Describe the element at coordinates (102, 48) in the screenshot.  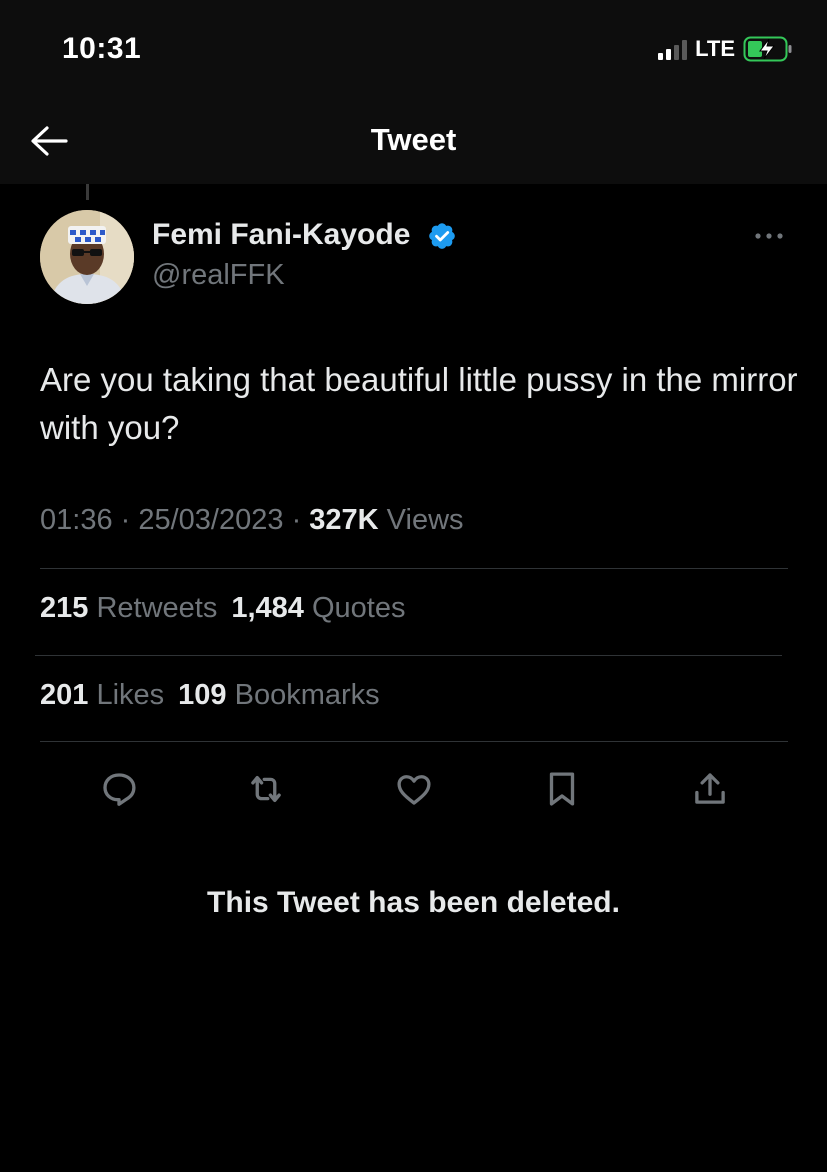
I see `status-time: 10:31` at that location.